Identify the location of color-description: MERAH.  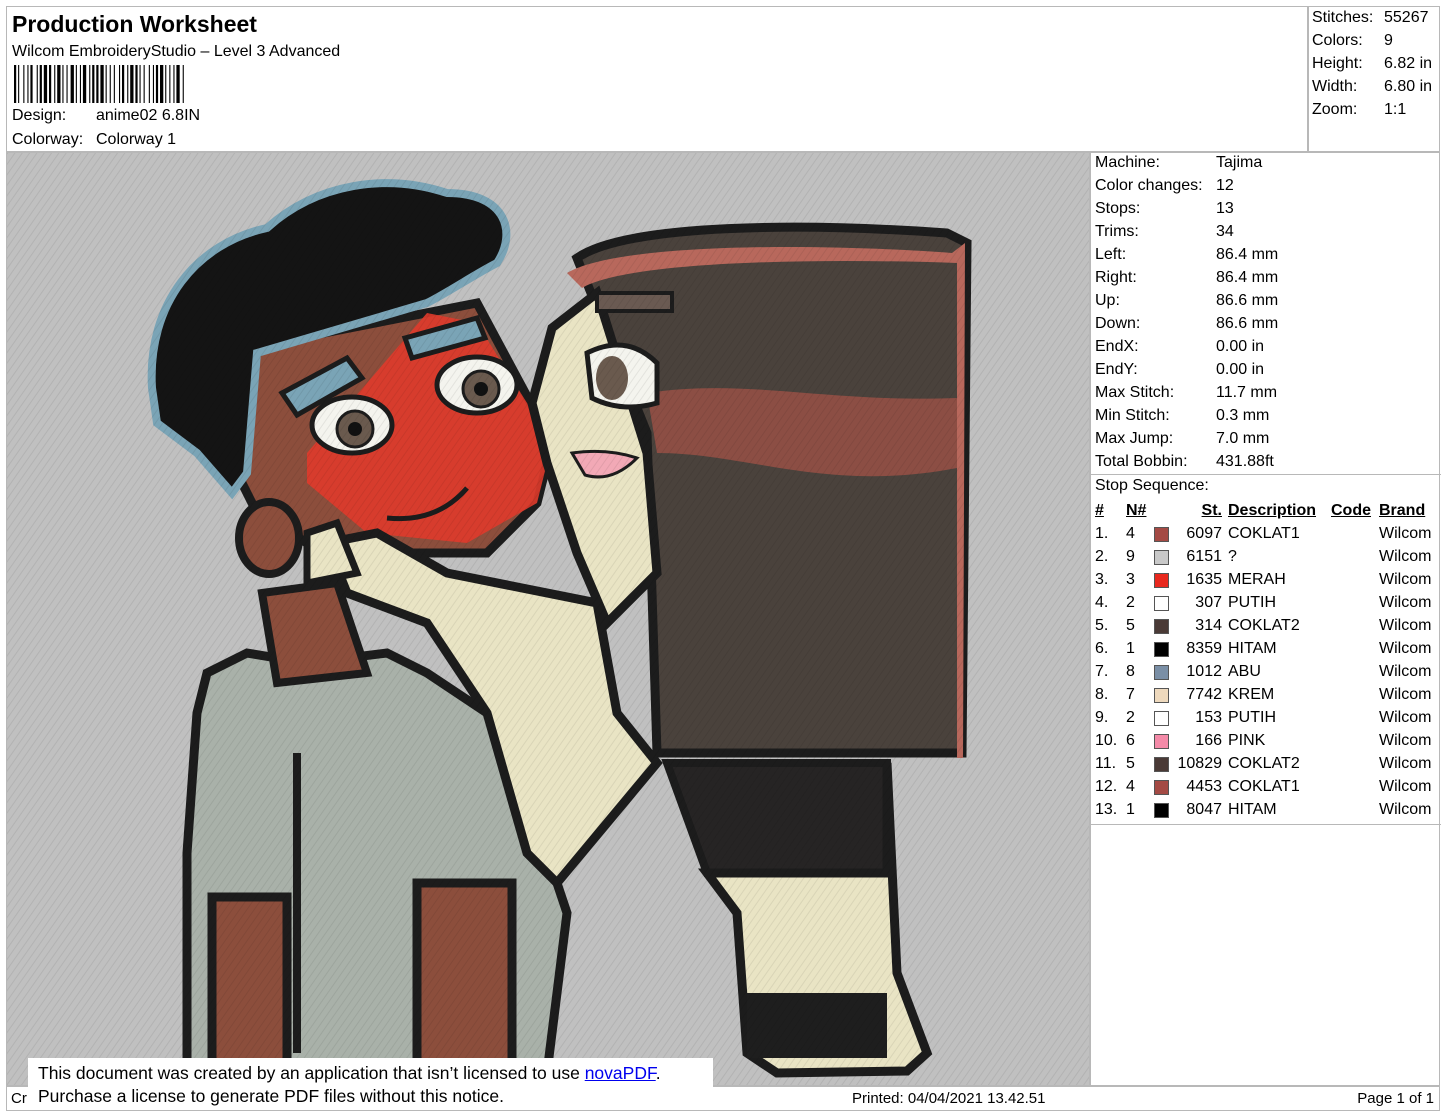
(1257, 579).